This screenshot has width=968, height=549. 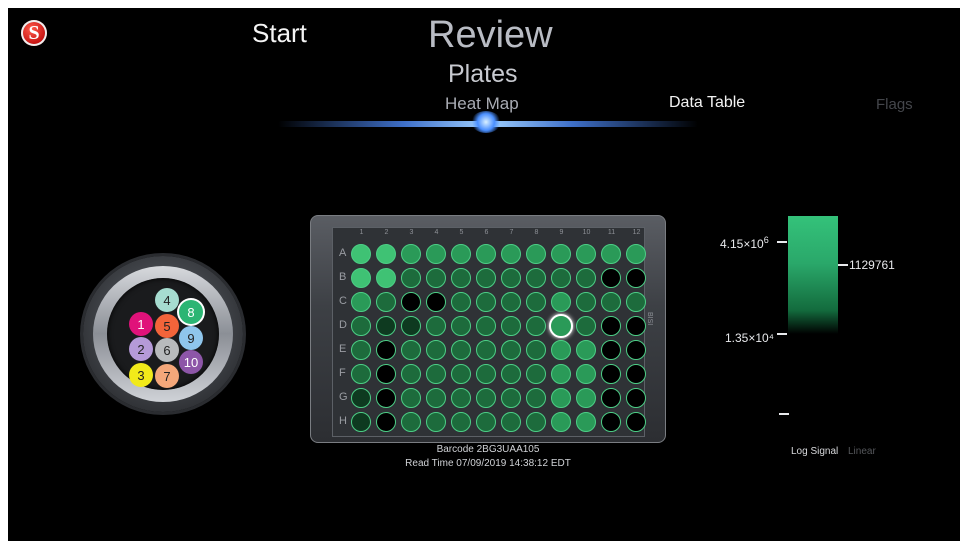 I want to click on plate-well-C9, so click(x=561, y=302).